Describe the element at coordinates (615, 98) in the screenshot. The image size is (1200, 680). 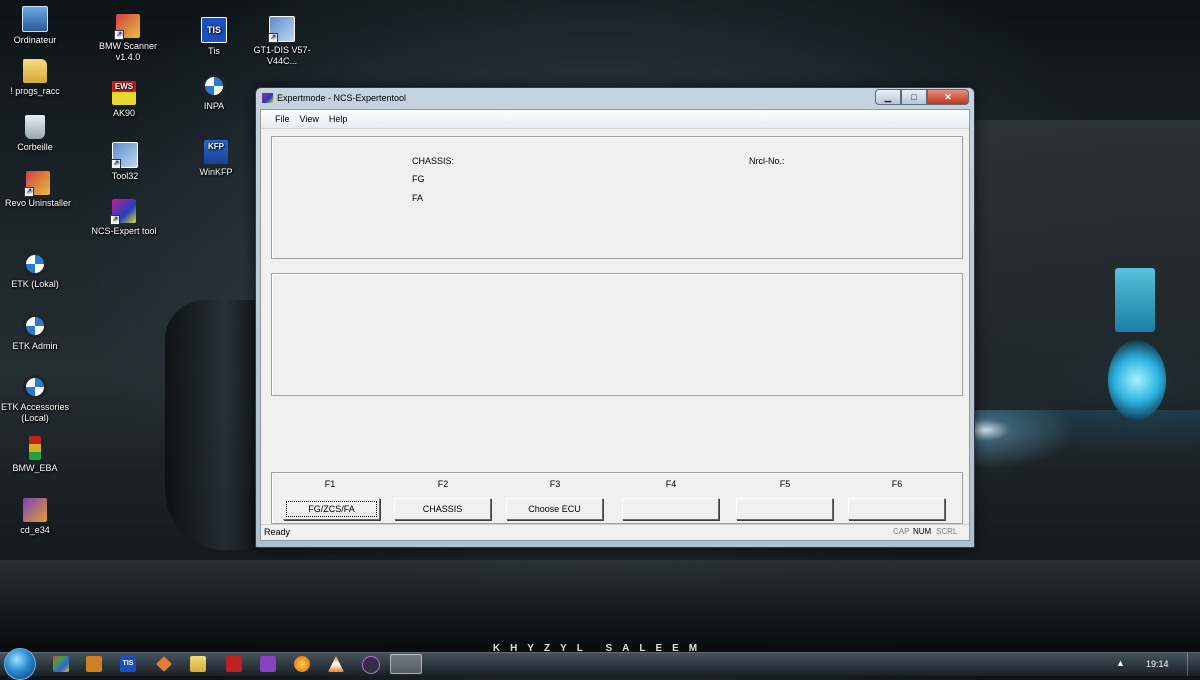
I see `title-bar: Expertmode - NCS-Expertentool ▁ □ ✕` at that location.